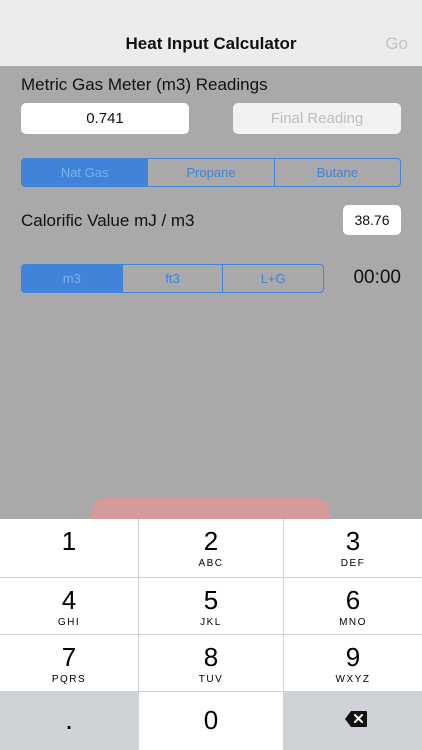  Describe the element at coordinates (353, 600) in the screenshot. I see `key-digit: 6` at that location.